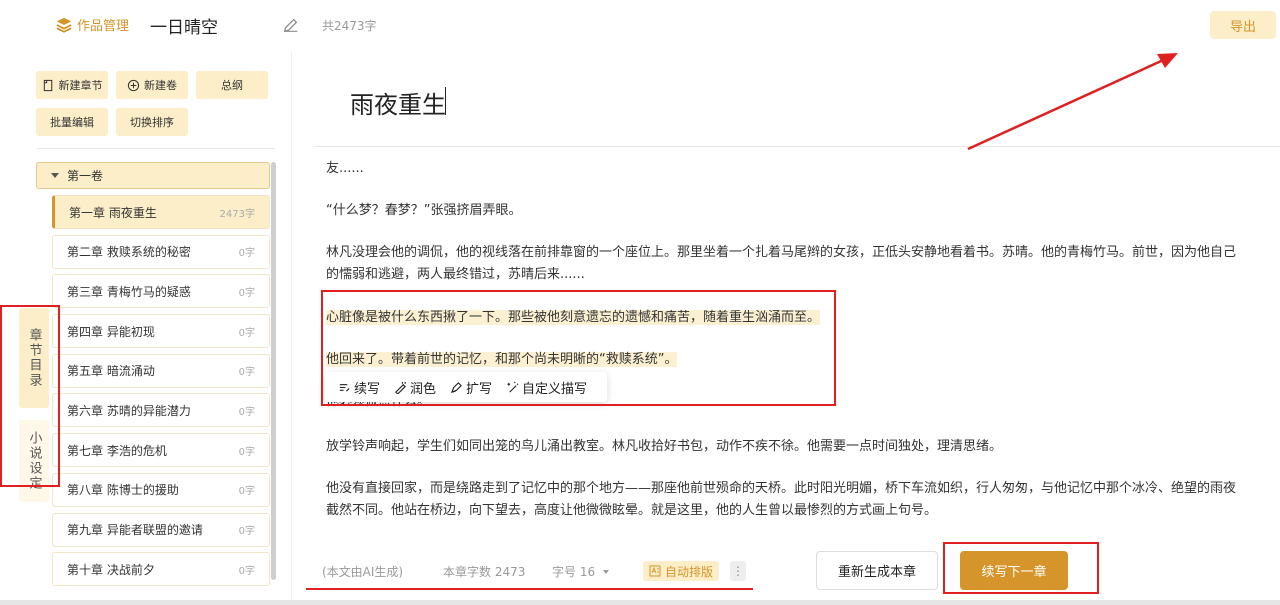  I want to click on chapter-item: 第九章 异能者联盟的邀请 0字, so click(161, 529).